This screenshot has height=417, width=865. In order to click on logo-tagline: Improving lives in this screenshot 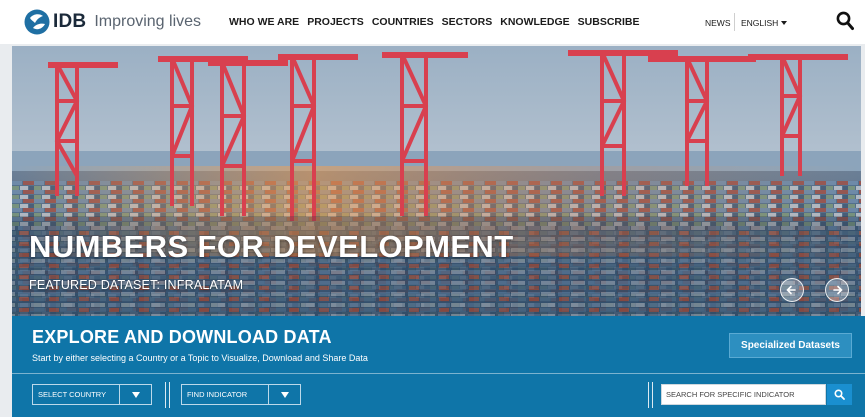, I will do `click(148, 21)`.